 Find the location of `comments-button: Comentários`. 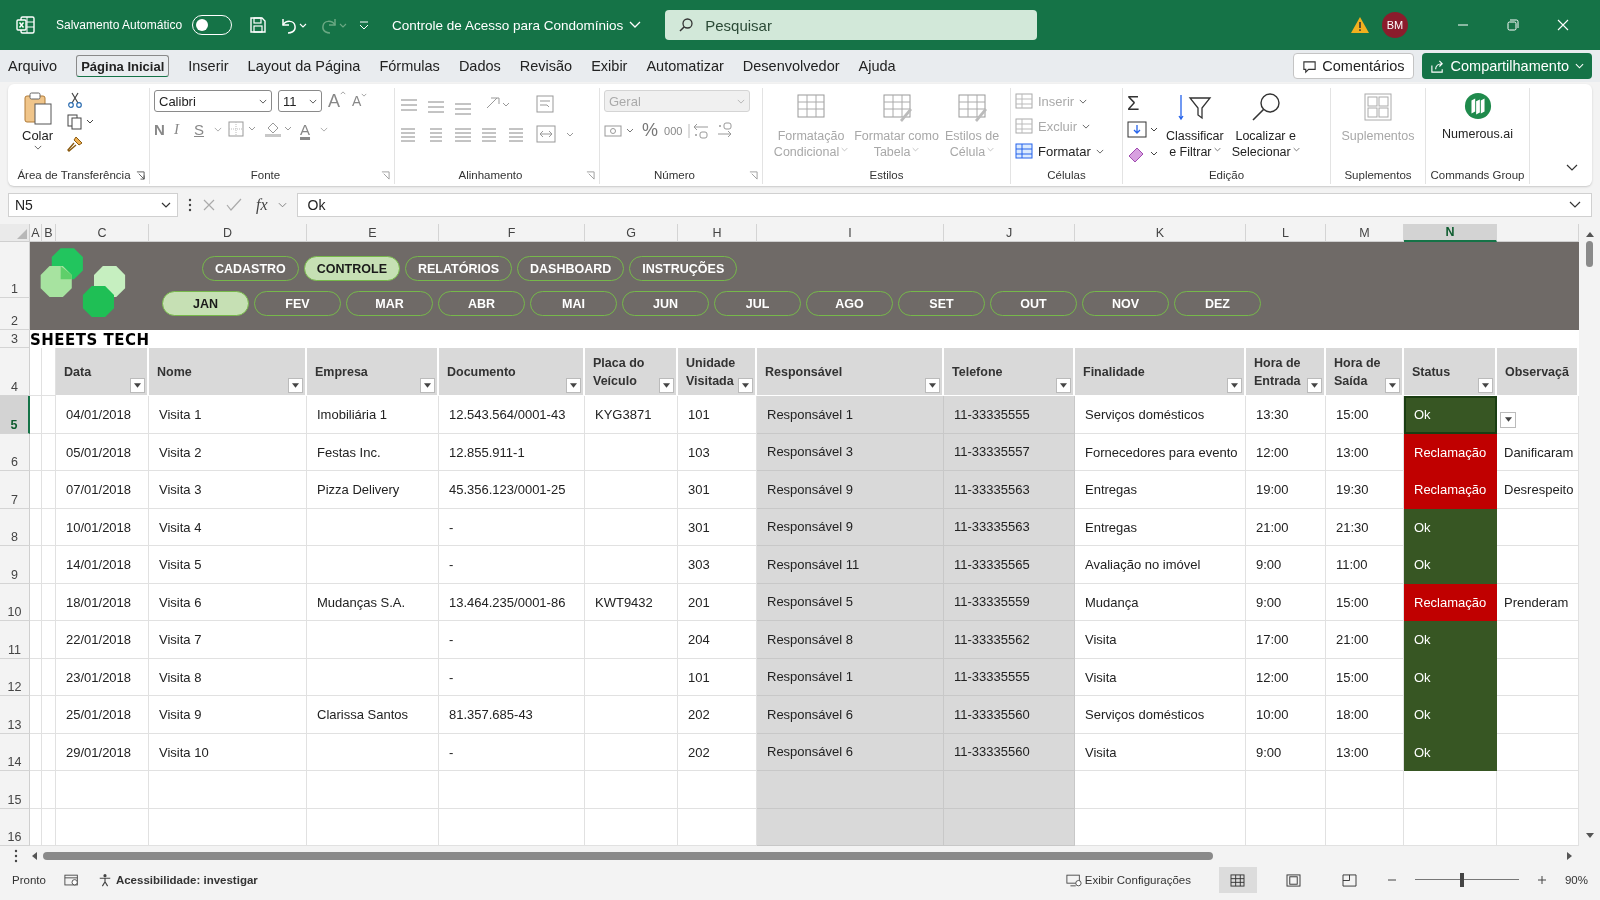

comments-button: Comentários is located at coordinates (1353, 66).